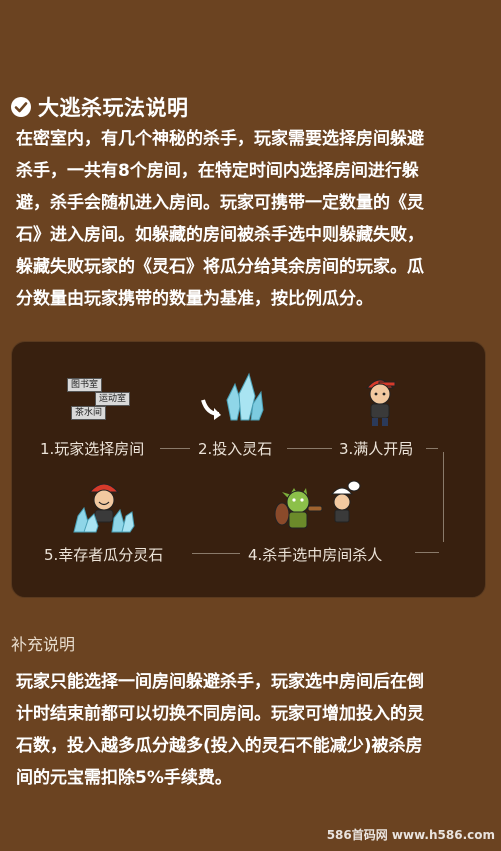 This screenshot has width=501, height=851. What do you see at coordinates (21, 107) in the screenshot?
I see `check-badge-icon` at bounding box center [21, 107].